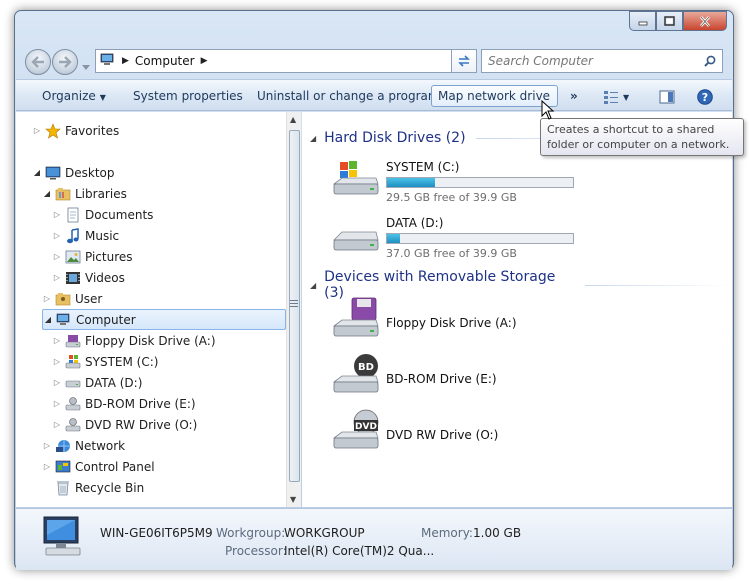 This screenshot has height=585, width=749. I want to click on scroll-up-arrow-icon: ▲, so click(293, 119).